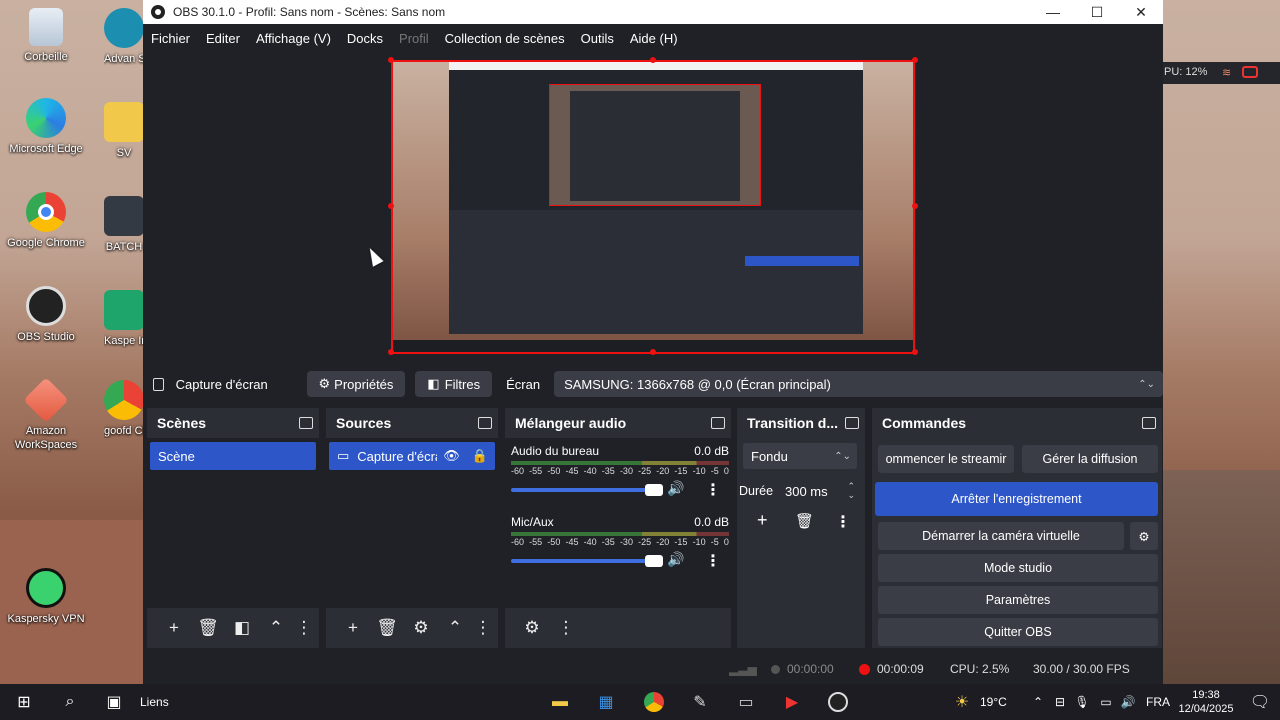 The width and height of the screenshot is (1280, 720). What do you see at coordinates (47, 127) in the screenshot?
I see `desktop-icon-edge: Microsoft Edge` at bounding box center [47, 127].